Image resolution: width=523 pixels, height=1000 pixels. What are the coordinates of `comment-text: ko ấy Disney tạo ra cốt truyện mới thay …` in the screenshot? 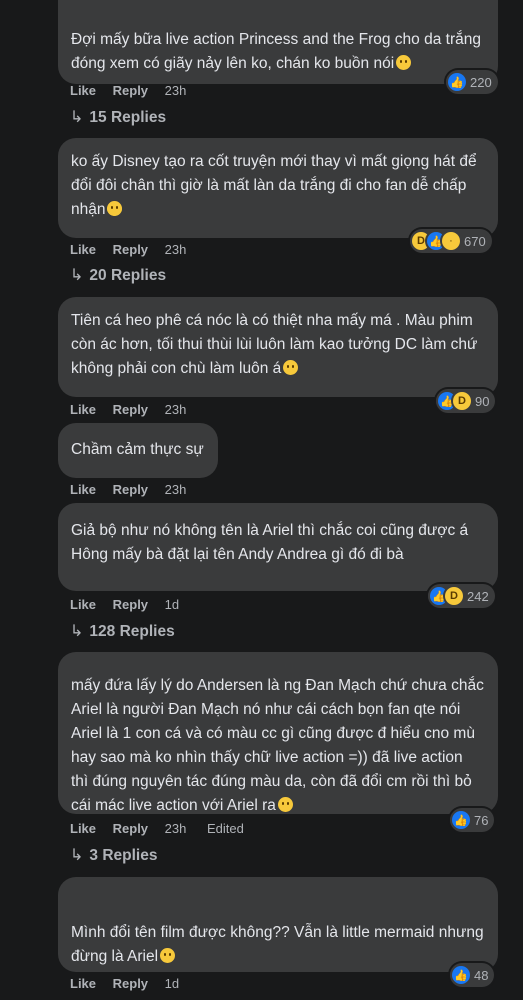 It's located at (274, 185).